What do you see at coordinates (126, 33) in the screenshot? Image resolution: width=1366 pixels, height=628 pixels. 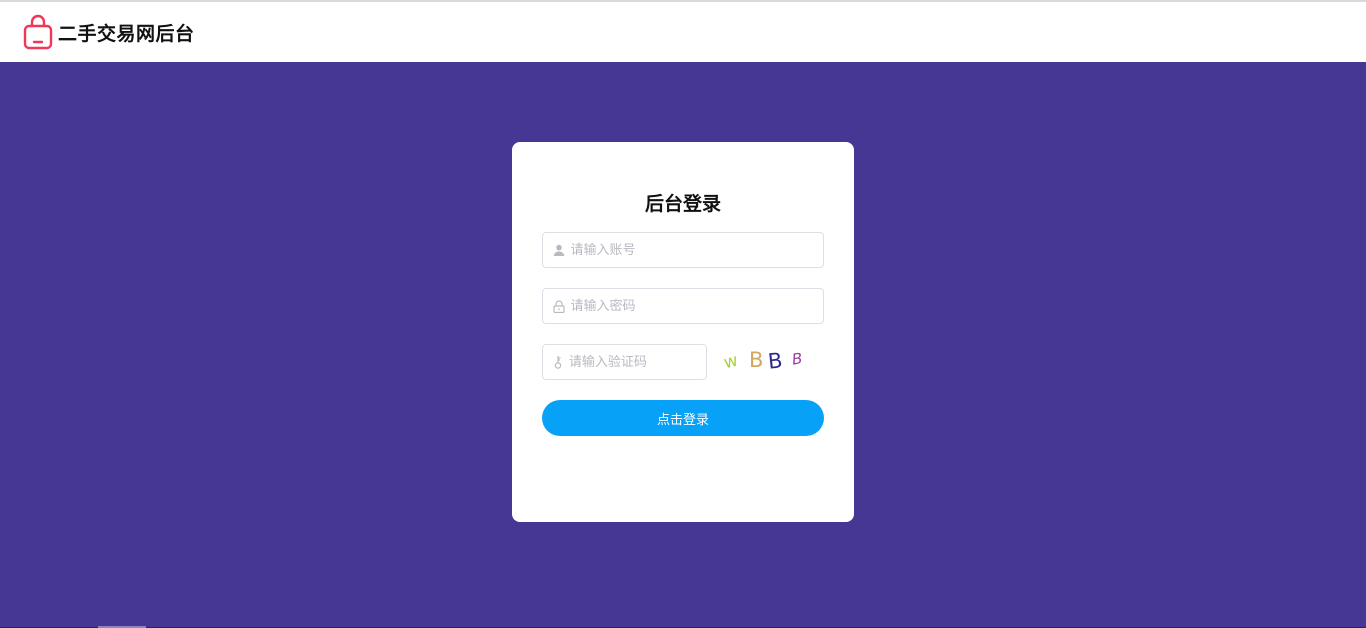 I see `app-title: 二手交易网后台` at bounding box center [126, 33].